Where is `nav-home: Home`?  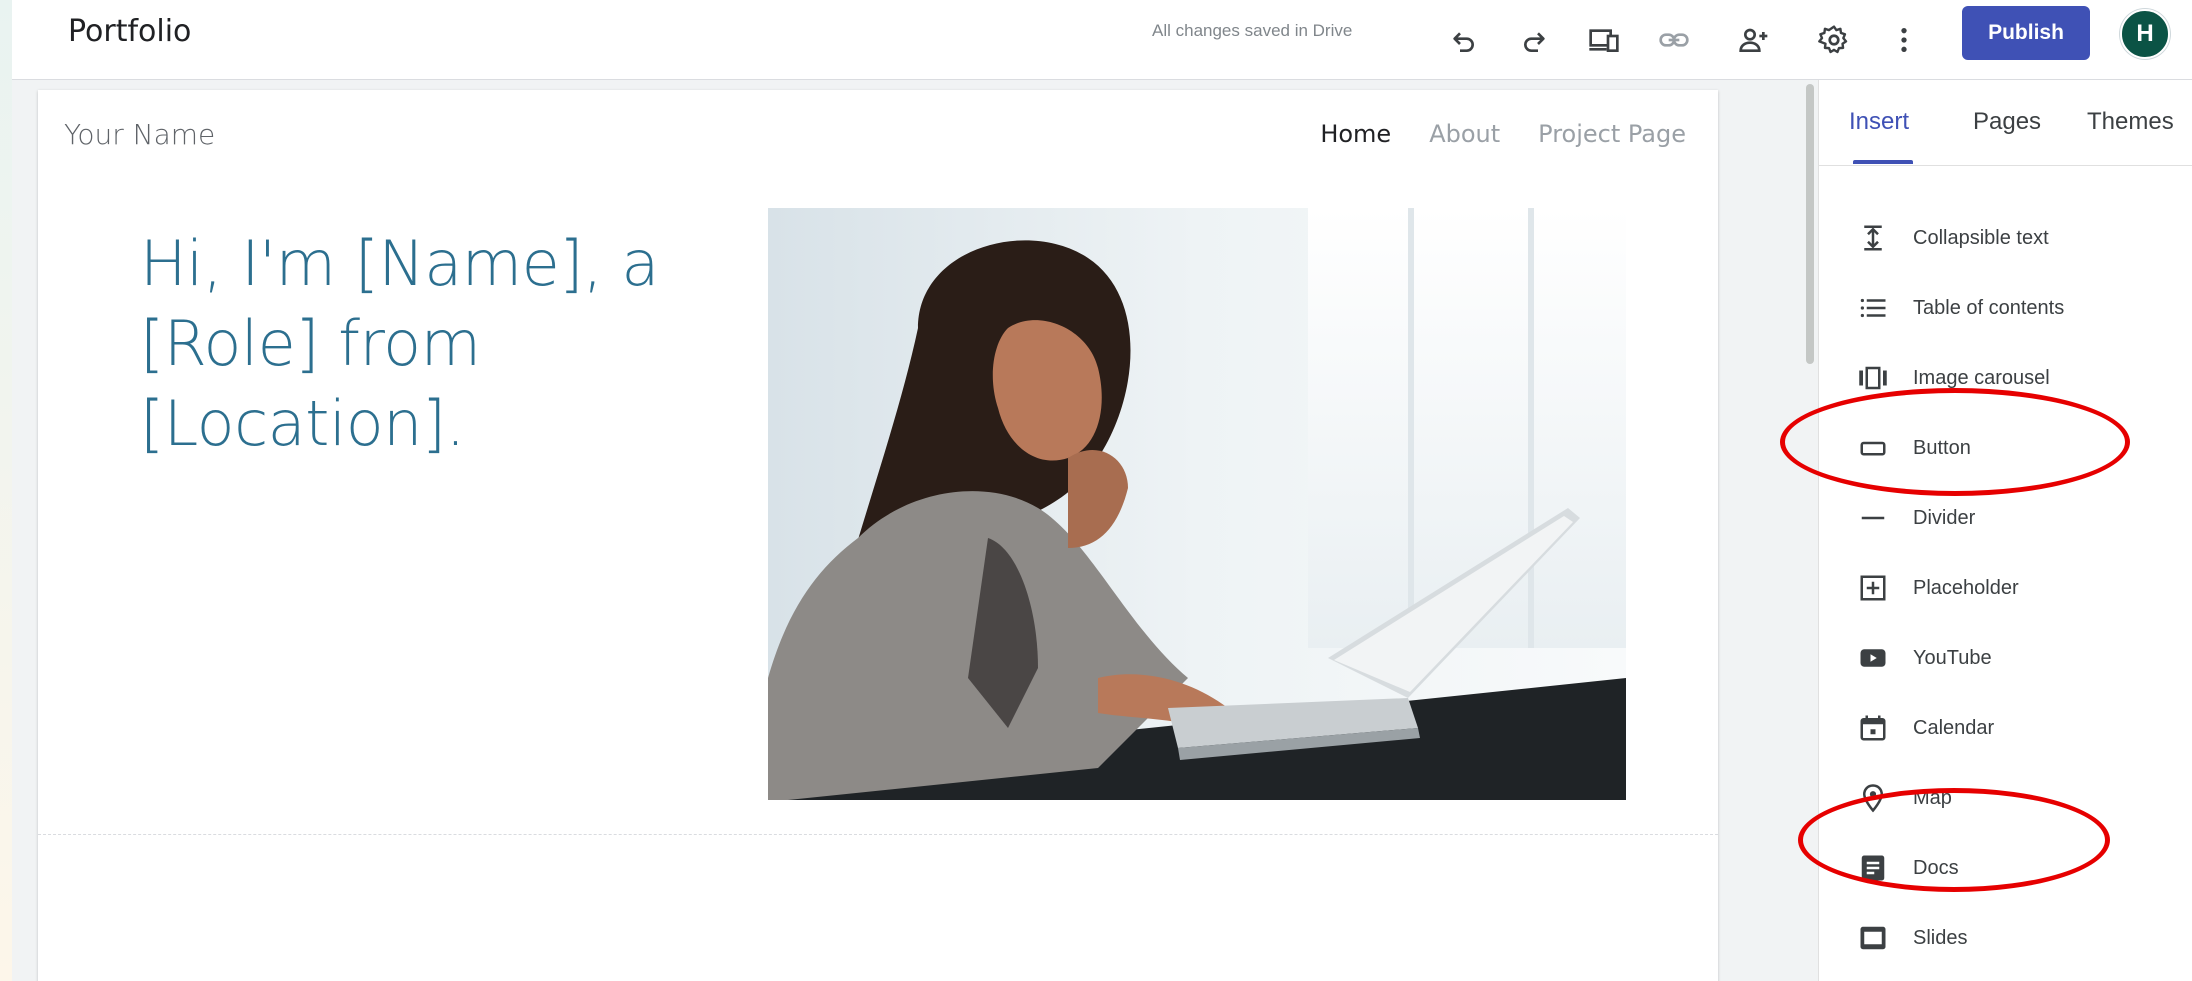 nav-home: Home is located at coordinates (1355, 134).